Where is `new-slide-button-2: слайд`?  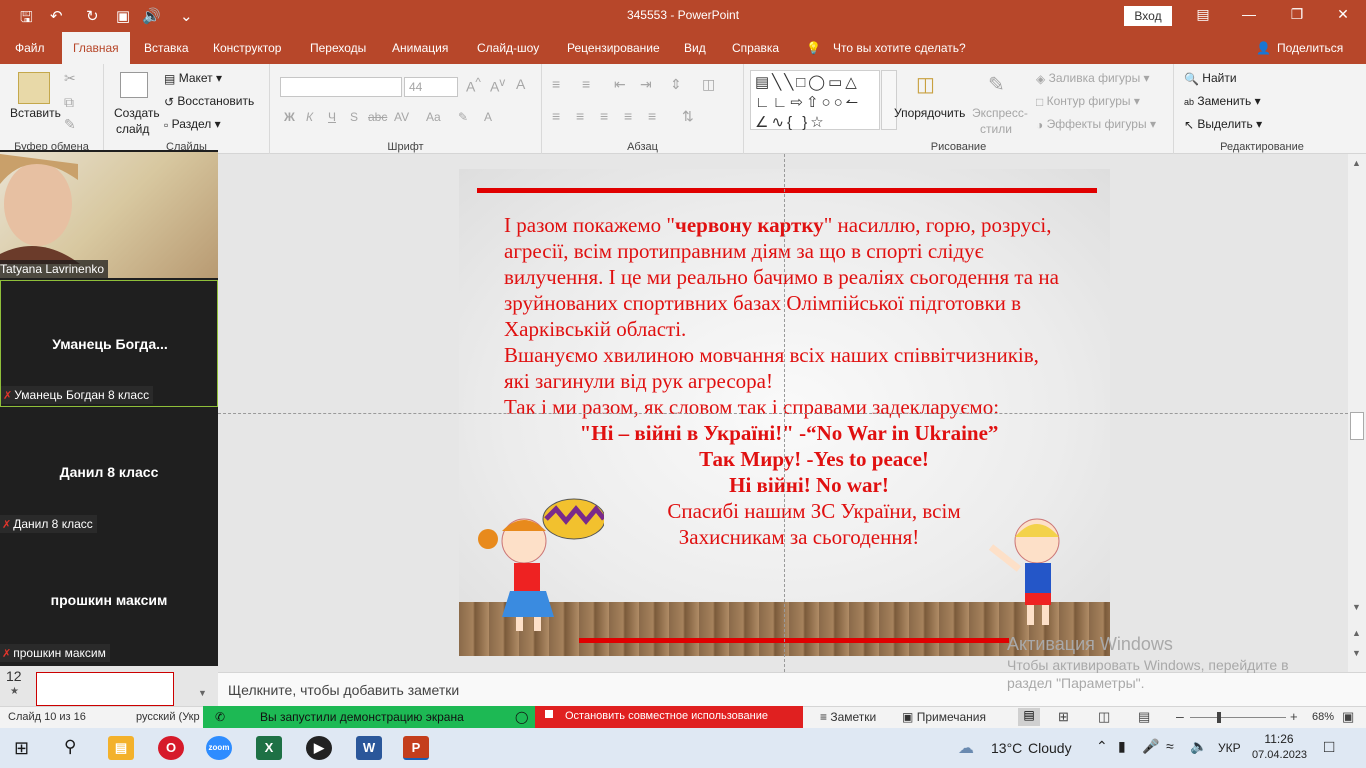
new-slide-button-2: слайд is located at coordinates (132, 129).